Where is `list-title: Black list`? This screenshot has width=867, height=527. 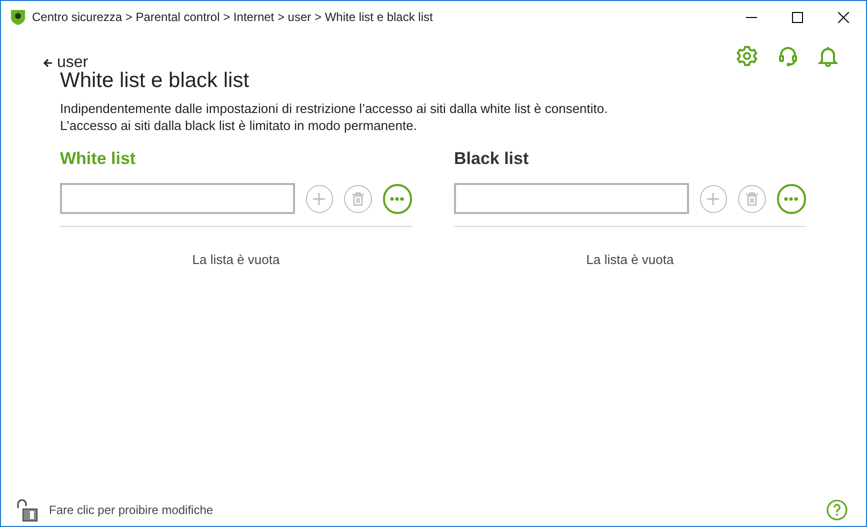 list-title: Black list is located at coordinates (630, 159).